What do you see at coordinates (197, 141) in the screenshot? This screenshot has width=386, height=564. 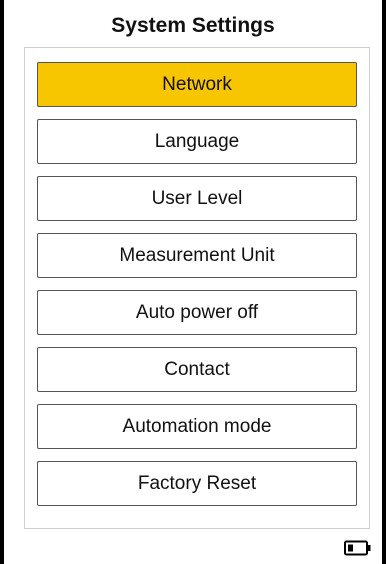 I see `menu-item-language: Language` at bounding box center [197, 141].